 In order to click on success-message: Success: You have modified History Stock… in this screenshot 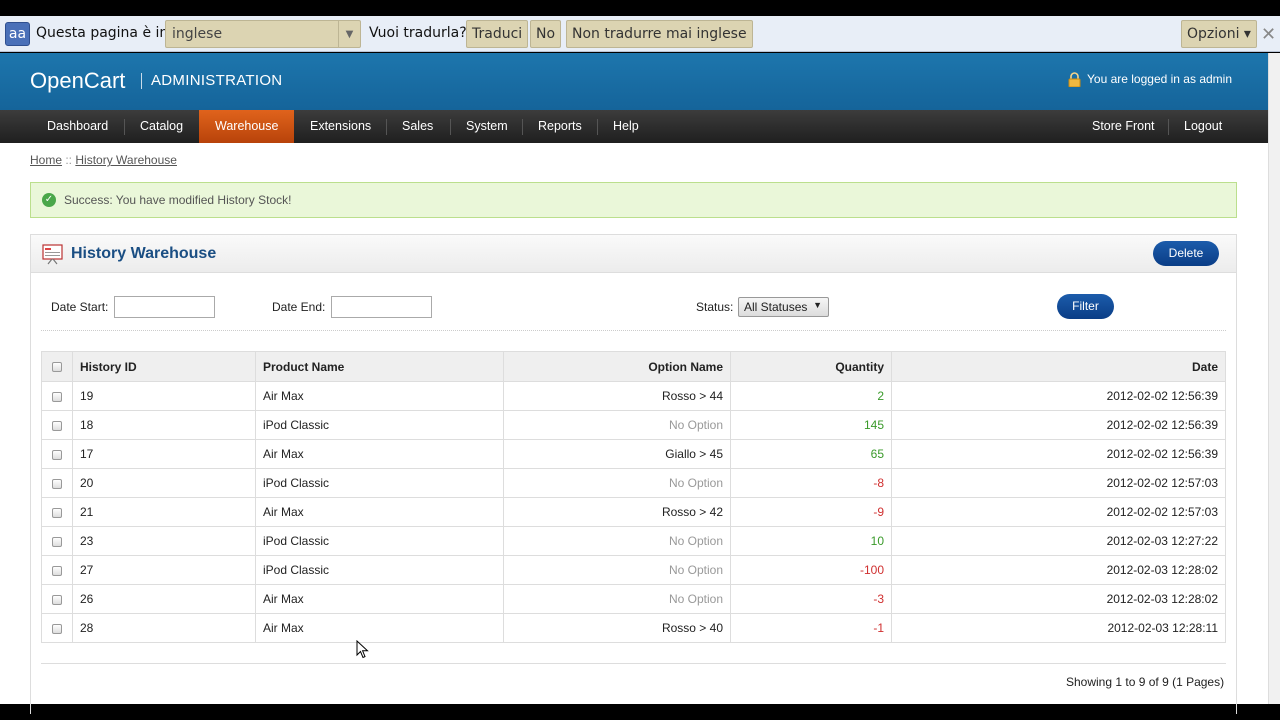, I will do `click(178, 200)`.